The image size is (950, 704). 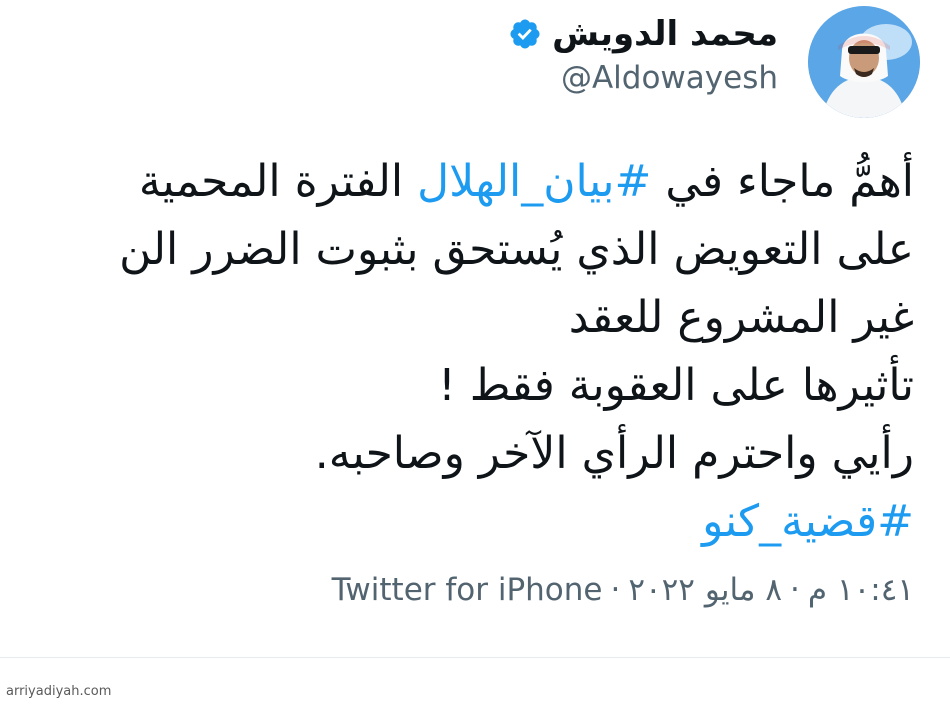 I want to click on avatar-photo-icon, so click(x=864, y=62).